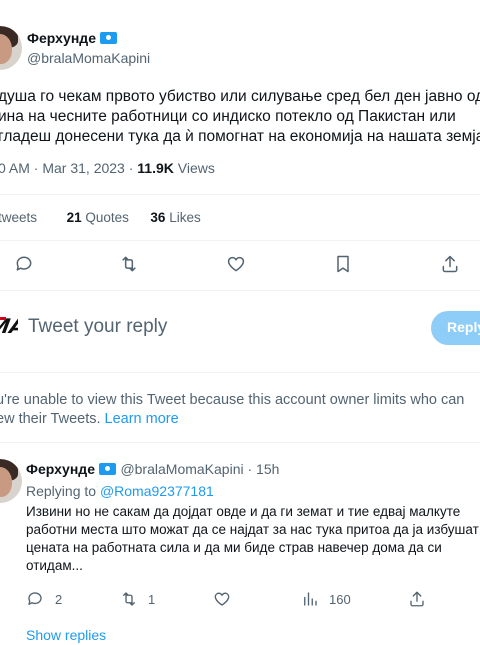 Image resolution: width=480 pixels, height=645 pixels. Describe the element at coordinates (59, 599) in the screenshot. I see `reply-count: 2` at that location.